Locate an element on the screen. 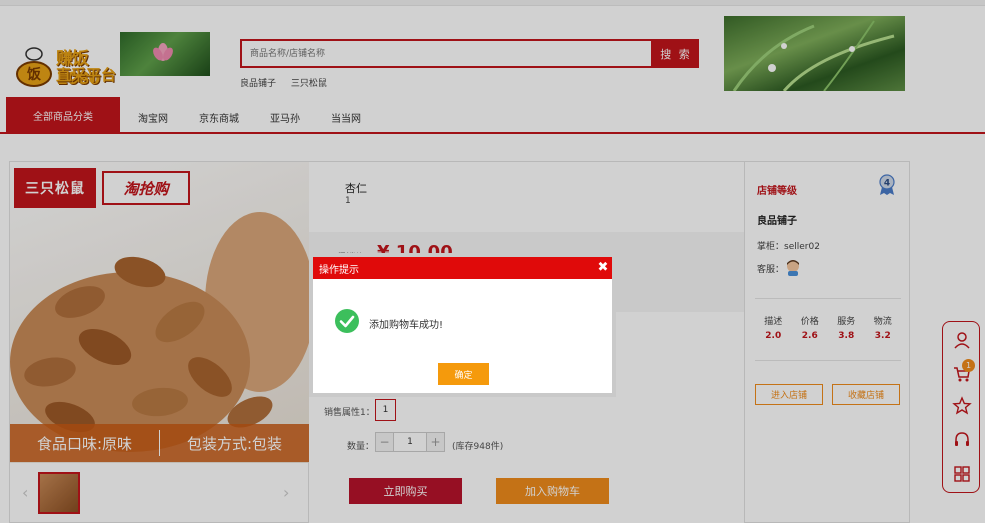  success-check-icon is located at coordinates (347, 321).